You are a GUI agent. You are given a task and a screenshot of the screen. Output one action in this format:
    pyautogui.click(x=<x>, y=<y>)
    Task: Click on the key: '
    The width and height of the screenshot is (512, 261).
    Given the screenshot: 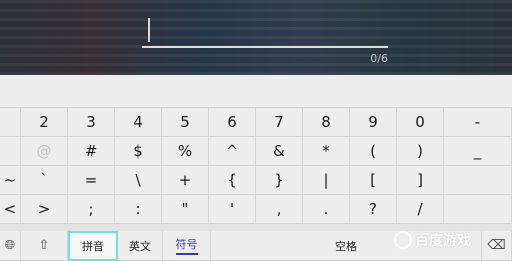 What is the action you would take?
    pyautogui.click(x=232, y=209)
    